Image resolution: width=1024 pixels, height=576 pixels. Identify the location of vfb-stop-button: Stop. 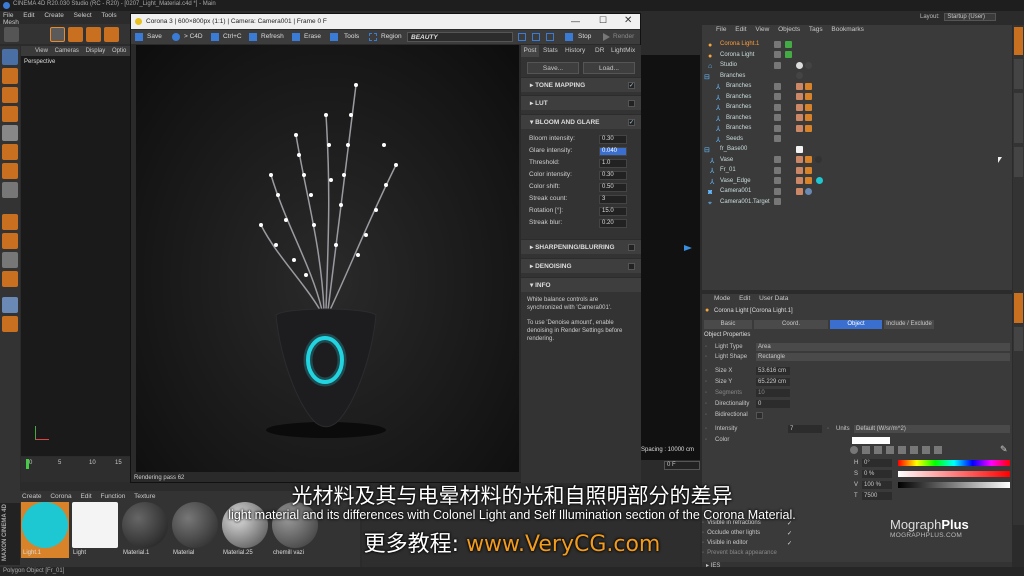
(584, 37).